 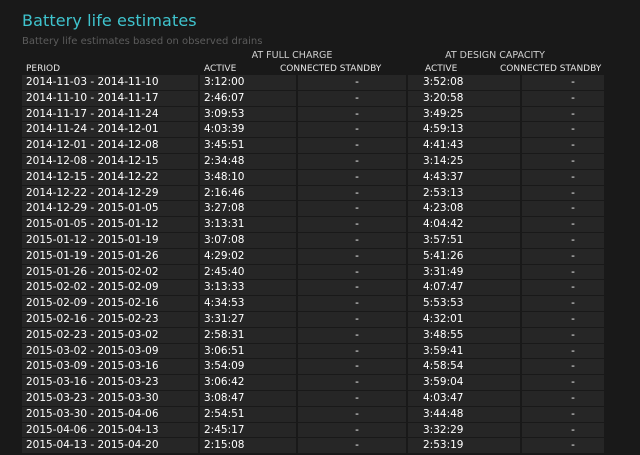 I want to click on cell-period: 2015-02-23 - 2015-03-02, so click(x=110, y=335).